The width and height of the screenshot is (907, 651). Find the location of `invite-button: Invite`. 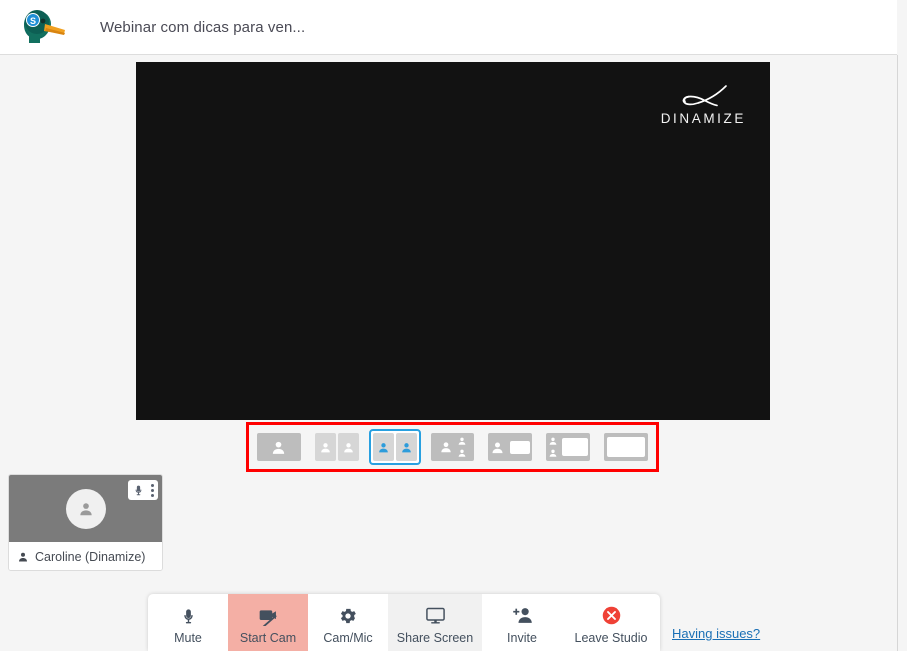

invite-button: Invite is located at coordinates (522, 622).